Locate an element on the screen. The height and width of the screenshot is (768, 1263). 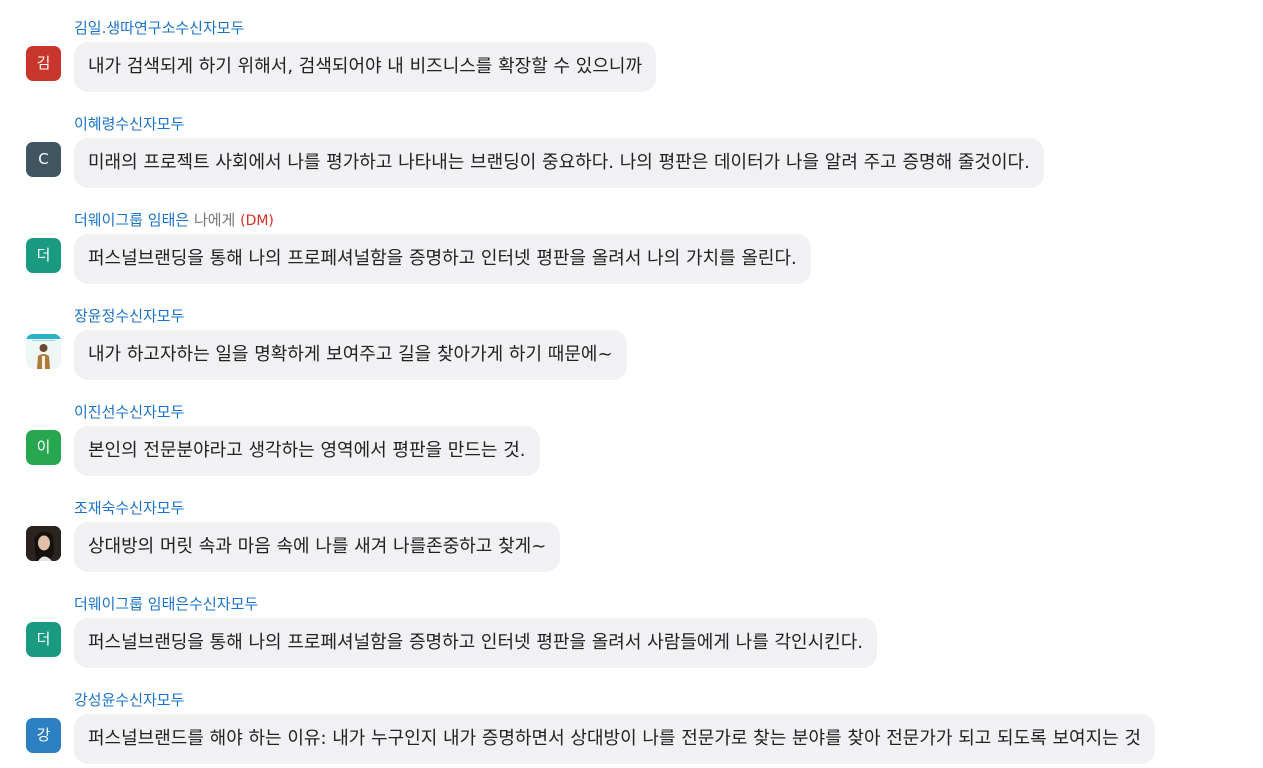
sender-name: 이진선 is located at coordinates (94, 412).